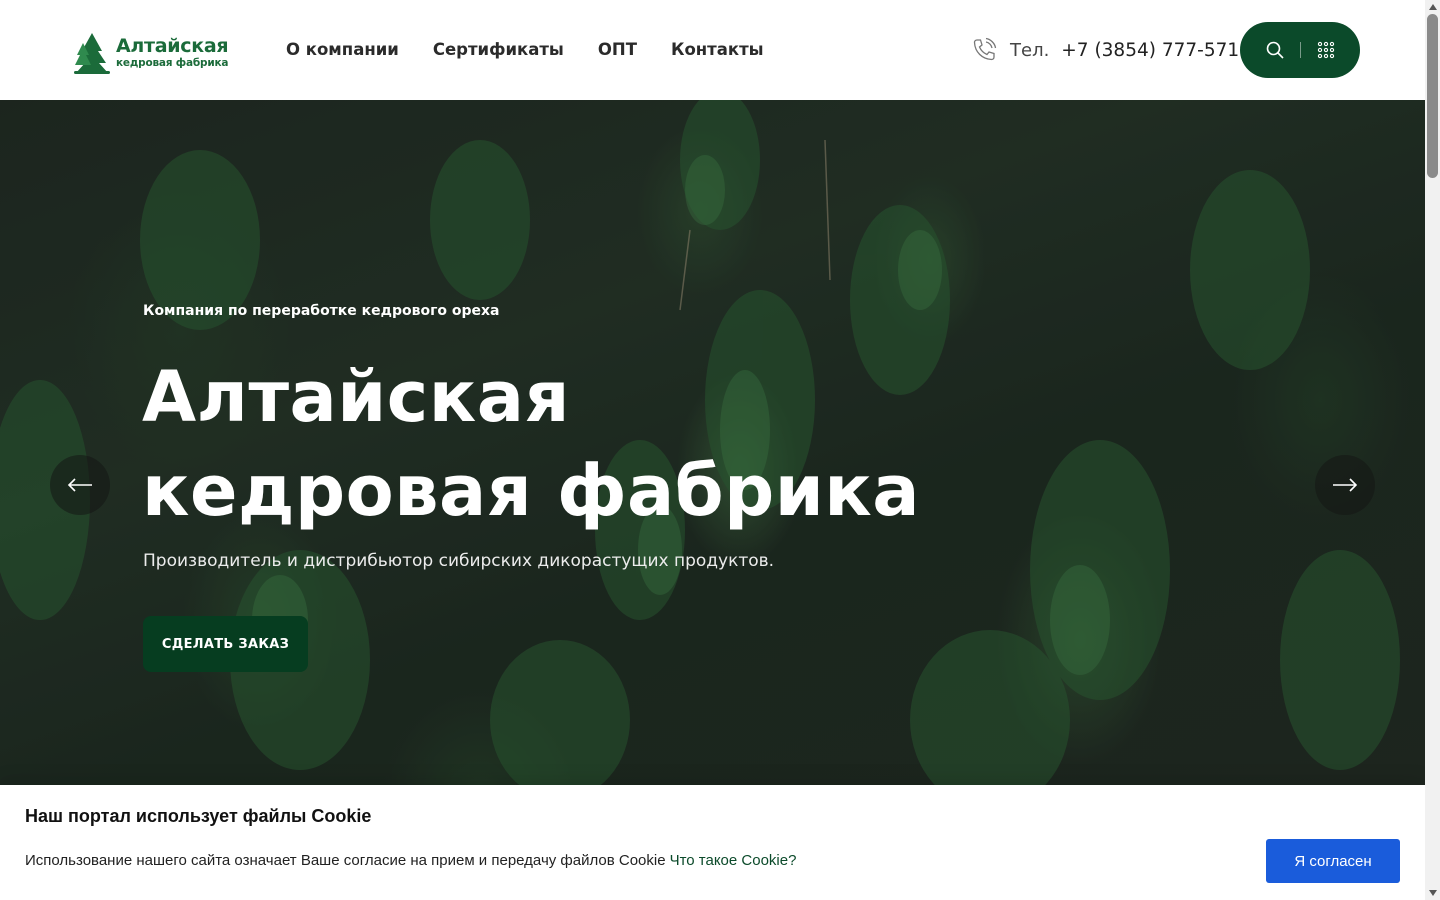 This screenshot has width=1440, height=900. What do you see at coordinates (617, 49) in the screenshot?
I see `nav-item-wholesale: ОПТ` at bounding box center [617, 49].